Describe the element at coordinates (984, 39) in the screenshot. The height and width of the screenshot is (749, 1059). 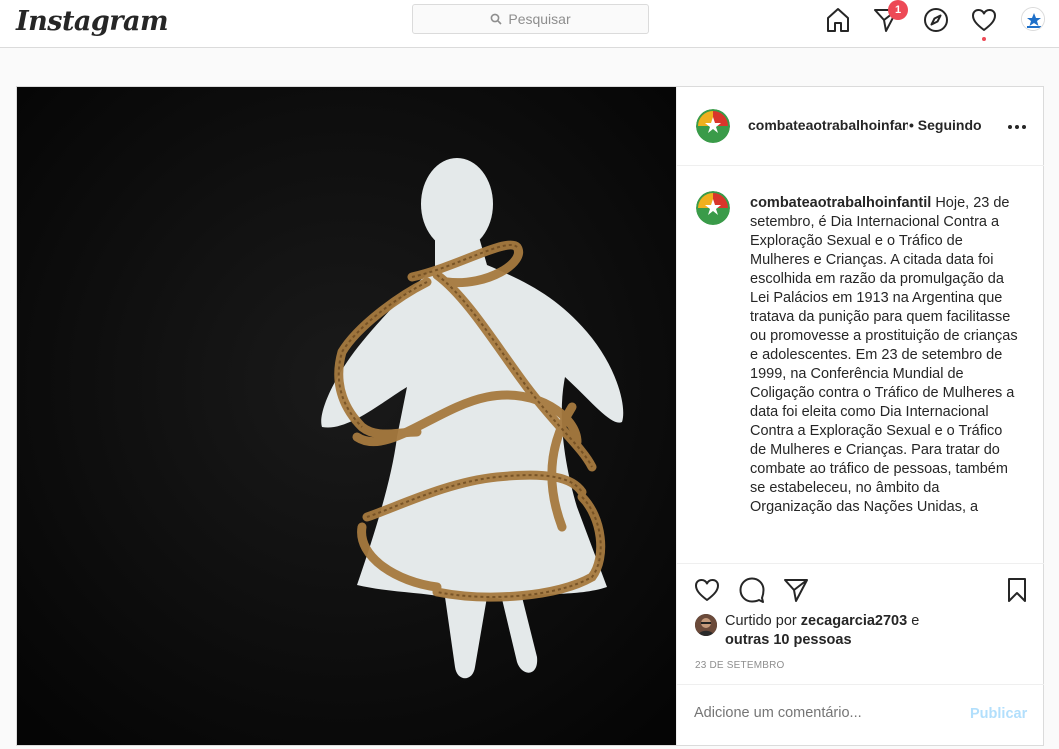
I see `activity-dot` at that location.